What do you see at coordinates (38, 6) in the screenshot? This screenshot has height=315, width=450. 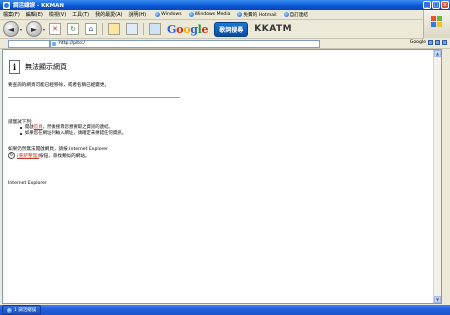 I see `window-title: 調活總誤 - KKMAN` at bounding box center [38, 6].